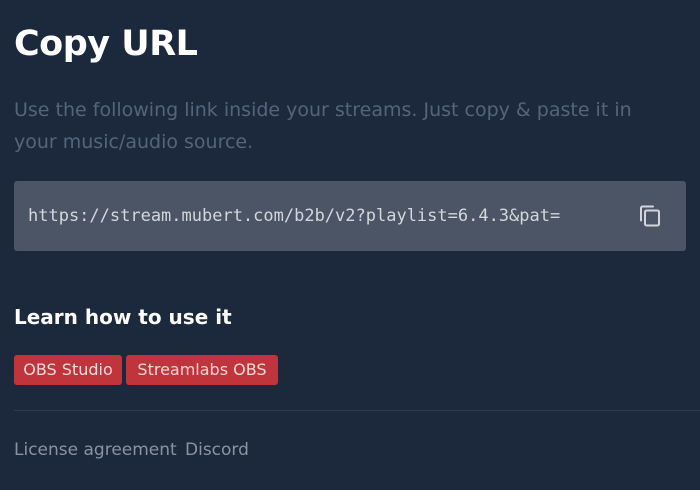 The height and width of the screenshot is (490, 700). What do you see at coordinates (357, 410) in the screenshot?
I see `footer-divider` at bounding box center [357, 410].